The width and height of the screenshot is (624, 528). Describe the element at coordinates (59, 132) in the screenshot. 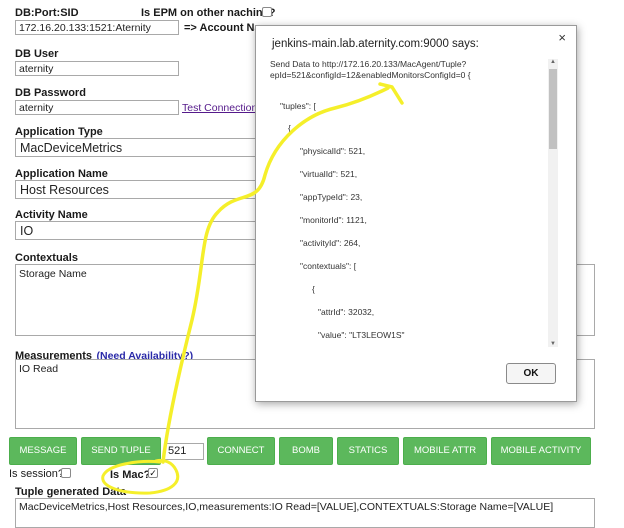

I see `application-type-label: Application Type` at that location.